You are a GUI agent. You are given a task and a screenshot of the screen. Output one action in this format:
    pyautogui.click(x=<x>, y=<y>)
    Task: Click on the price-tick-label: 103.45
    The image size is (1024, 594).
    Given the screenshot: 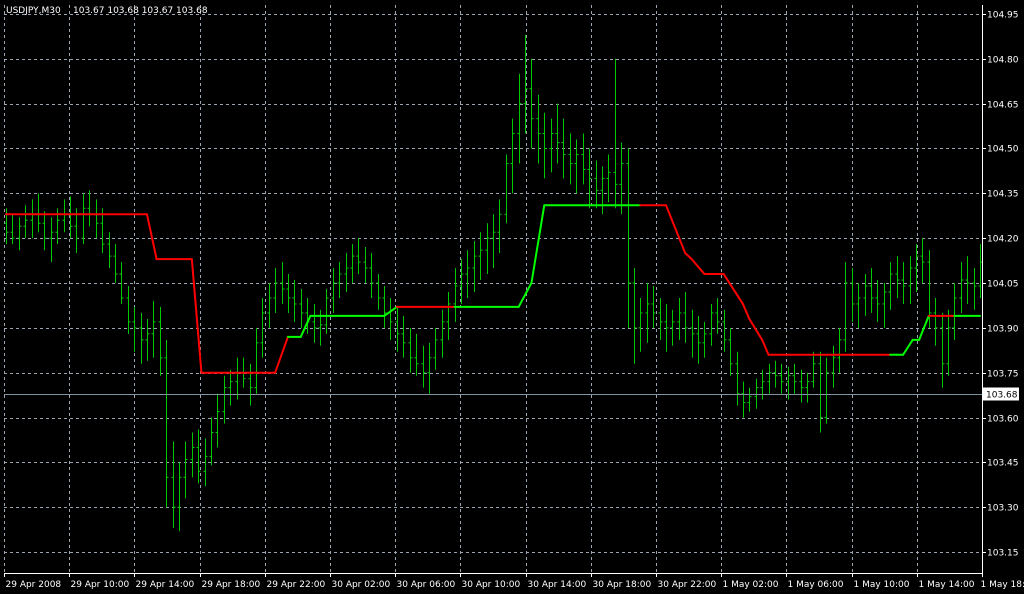 What is the action you would take?
    pyautogui.click(x=1003, y=464)
    